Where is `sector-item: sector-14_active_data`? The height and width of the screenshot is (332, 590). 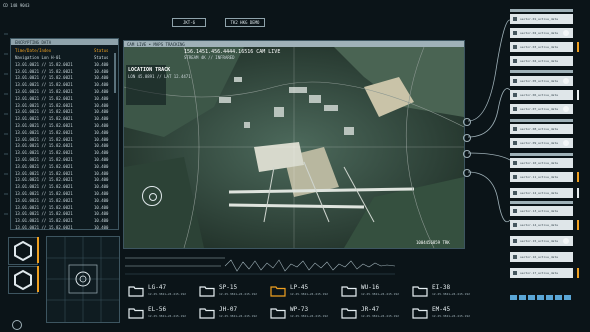 sector-item: sector-14_active_data is located at coordinates (544, 225).